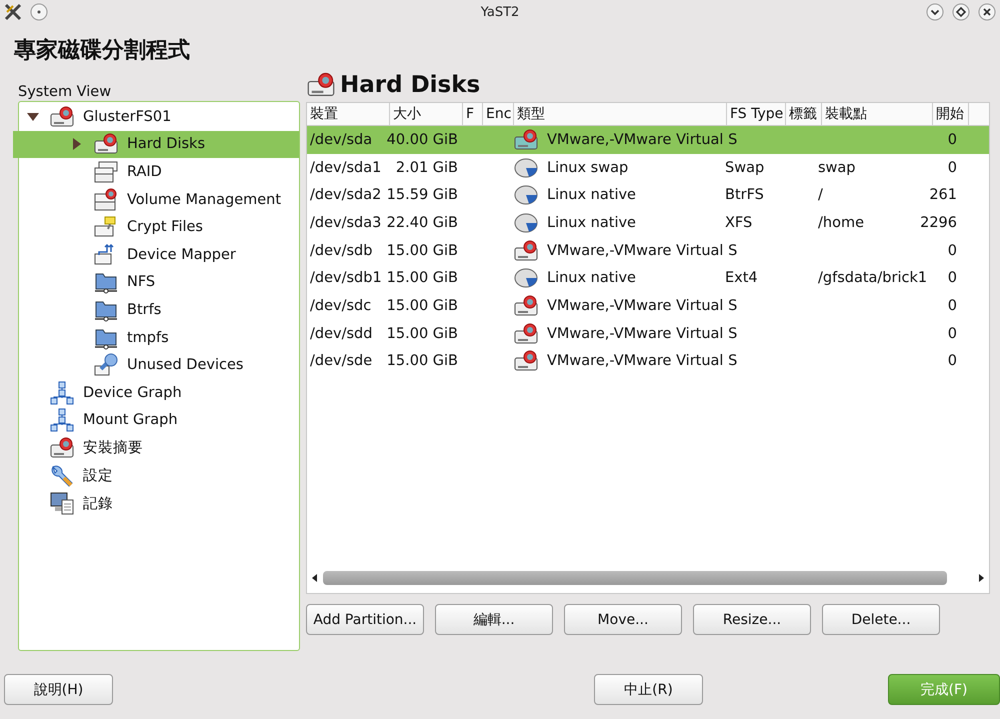 This screenshot has height=719, width=1000. Describe the element at coordinates (422, 222) in the screenshot. I see `table-cell: 22.40 GiB` at that location.